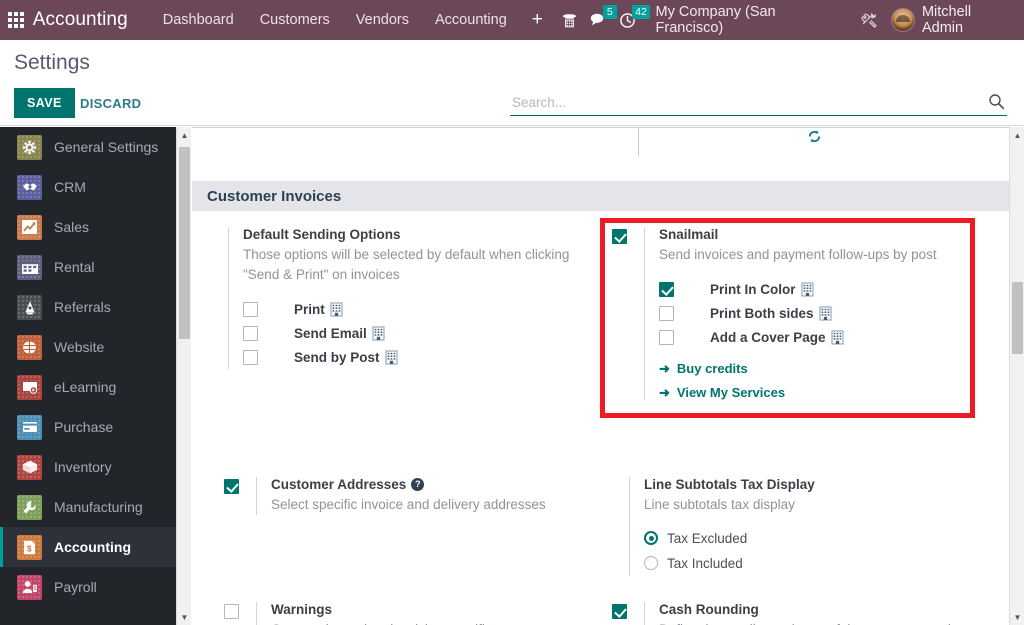 This screenshot has width=1024, height=625. Describe the element at coordinates (632, 20) in the screenshot. I see `activities-clock-icon: 42` at that location.